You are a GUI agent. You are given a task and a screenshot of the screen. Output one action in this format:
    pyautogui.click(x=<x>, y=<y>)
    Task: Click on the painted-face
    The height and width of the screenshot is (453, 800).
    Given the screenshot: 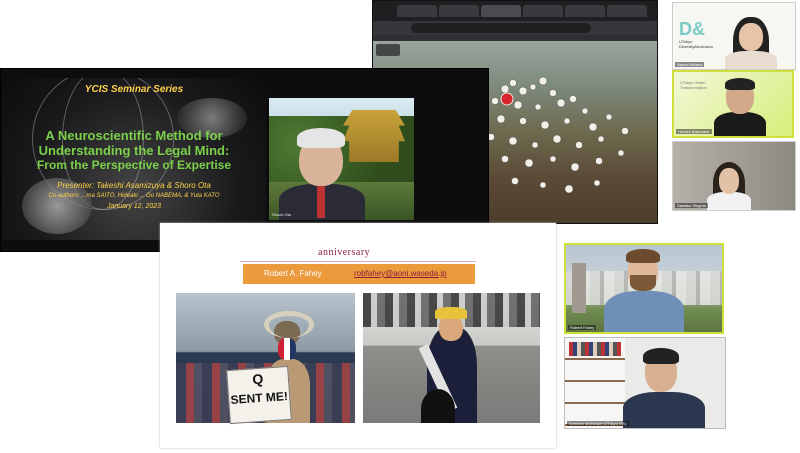 What is the action you would take?
    pyautogui.click(x=287, y=349)
    